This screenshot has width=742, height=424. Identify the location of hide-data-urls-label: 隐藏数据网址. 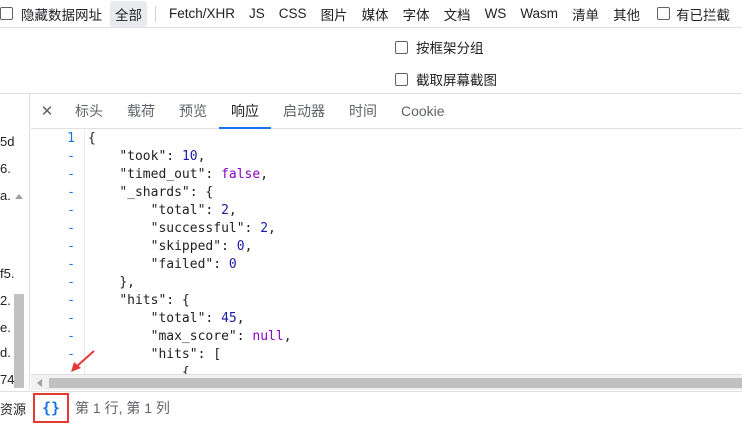
(61, 14).